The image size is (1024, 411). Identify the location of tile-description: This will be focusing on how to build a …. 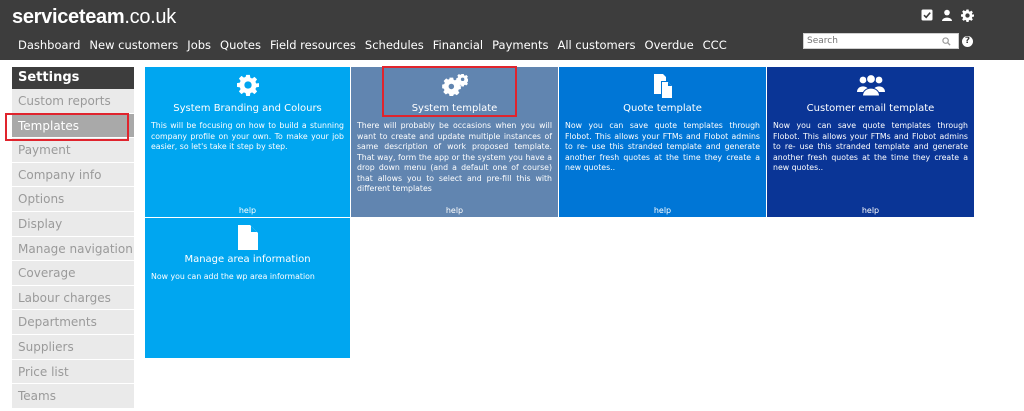
(247, 136).